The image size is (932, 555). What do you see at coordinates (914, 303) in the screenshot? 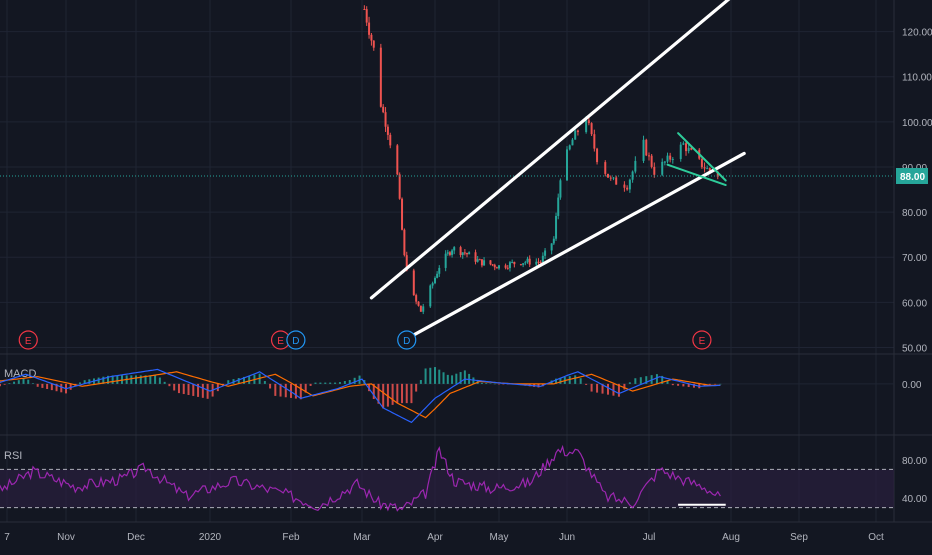
I see `y-tick-label: 60.00` at bounding box center [914, 303].